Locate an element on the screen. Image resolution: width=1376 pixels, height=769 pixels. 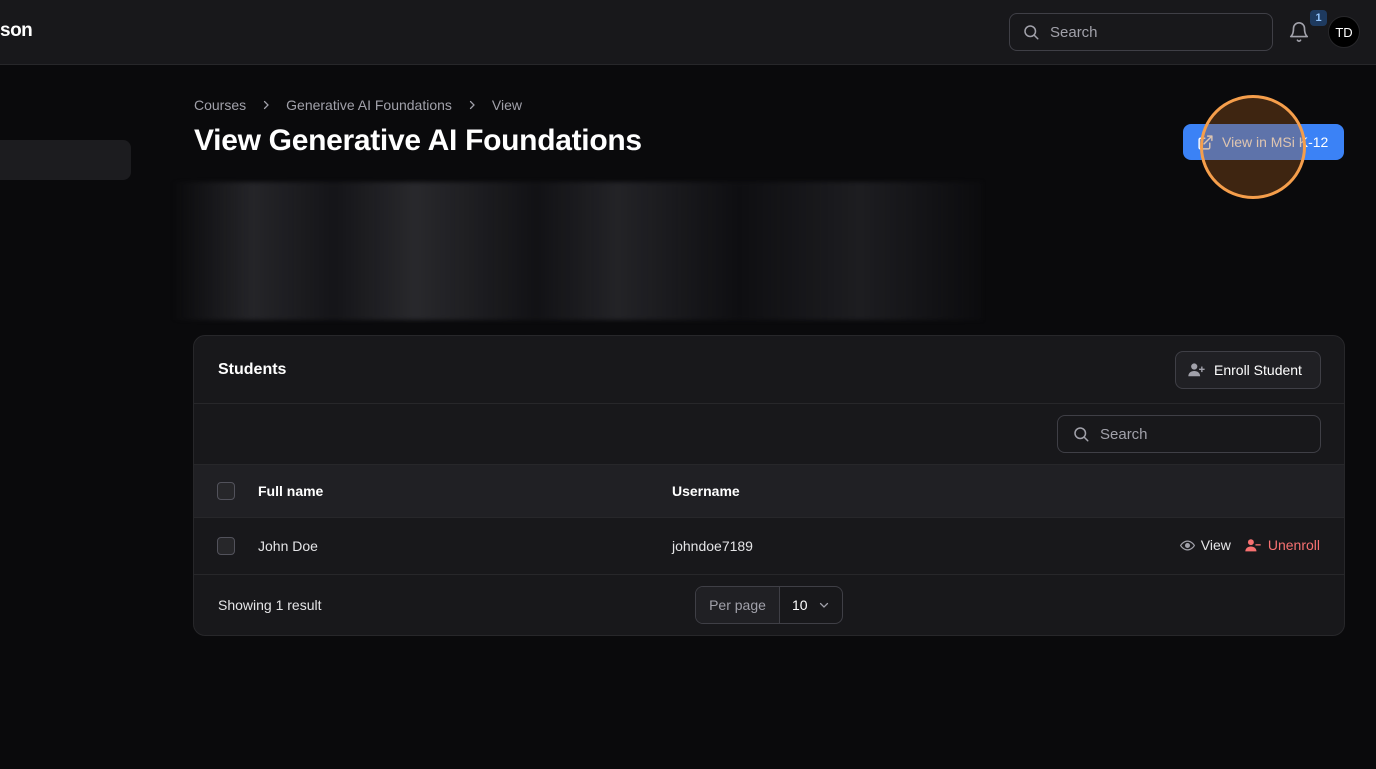
breadcrumb-course: Generative AI Foundations is located at coordinates (369, 105).